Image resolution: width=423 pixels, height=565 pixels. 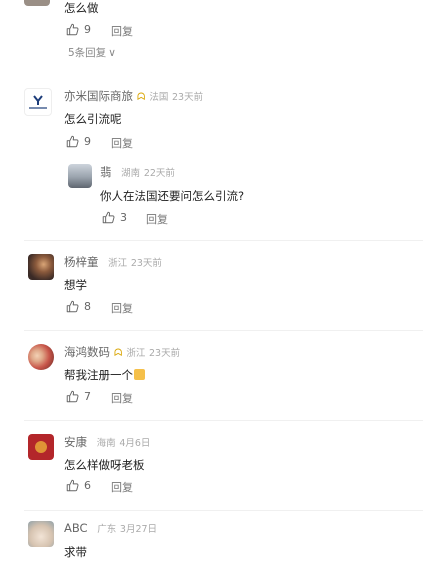 I want to click on timestamp: 3月27日, so click(x=138, y=529).